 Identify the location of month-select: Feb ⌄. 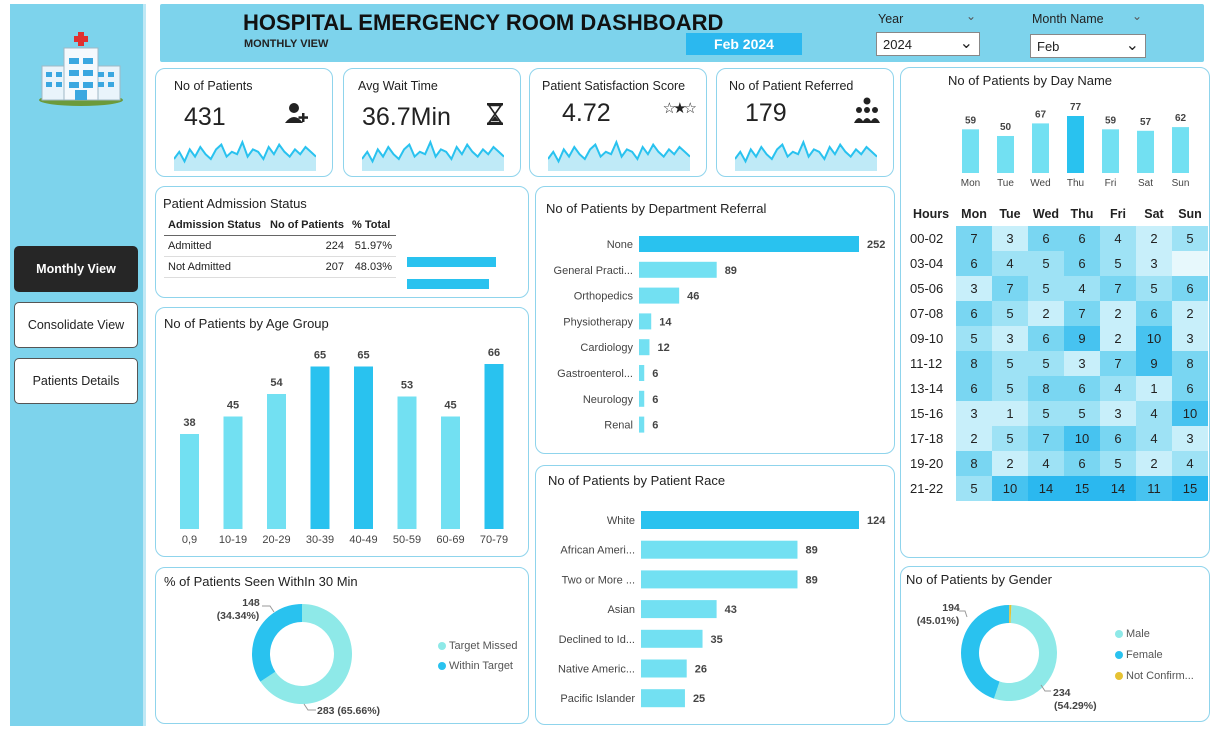
(1088, 46).